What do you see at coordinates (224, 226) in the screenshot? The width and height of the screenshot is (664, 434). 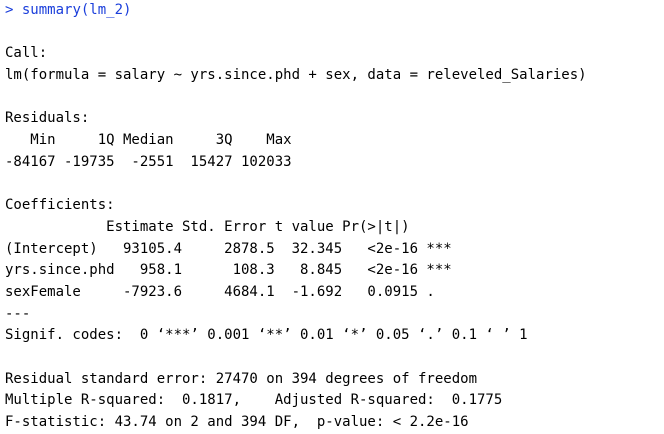 I see `output-line: Estimate Std. Error t value Pr(>|t|)` at bounding box center [224, 226].